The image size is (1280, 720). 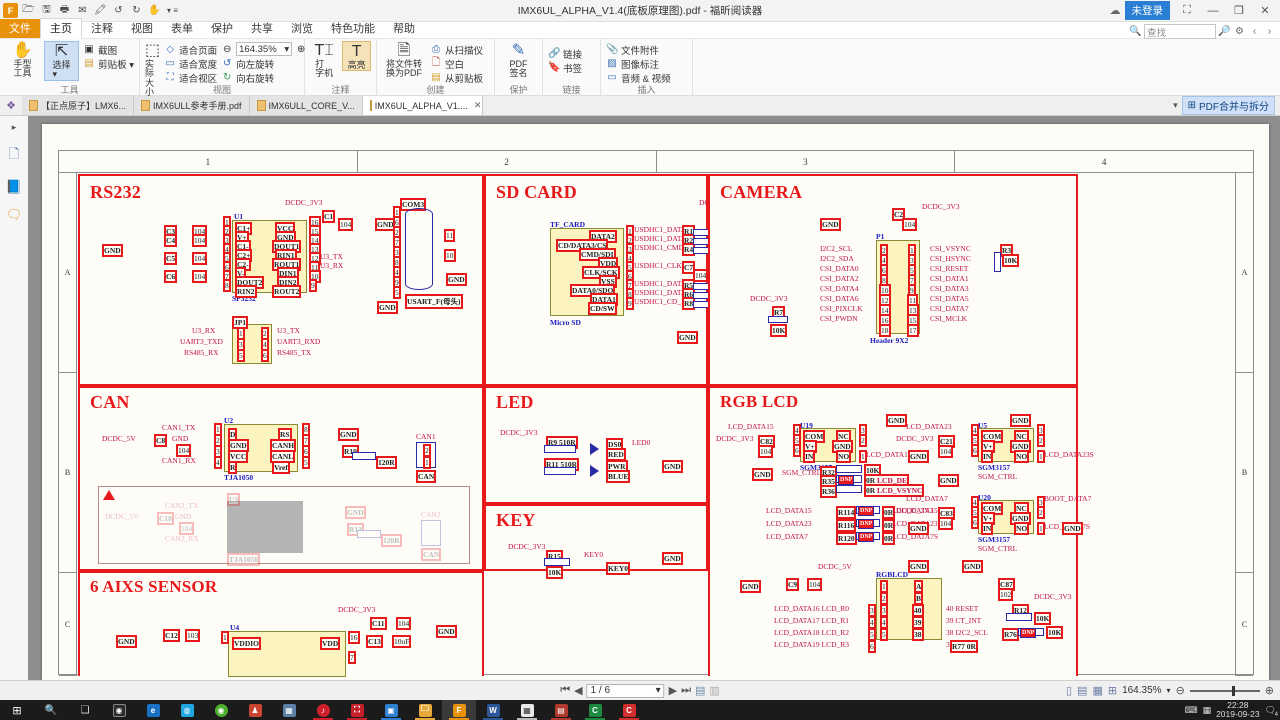 What do you see at coordinates (1191, 710) in the screenshot?
I see `tray-ime-icon: ⌨` at bounding box center [1191, 710].